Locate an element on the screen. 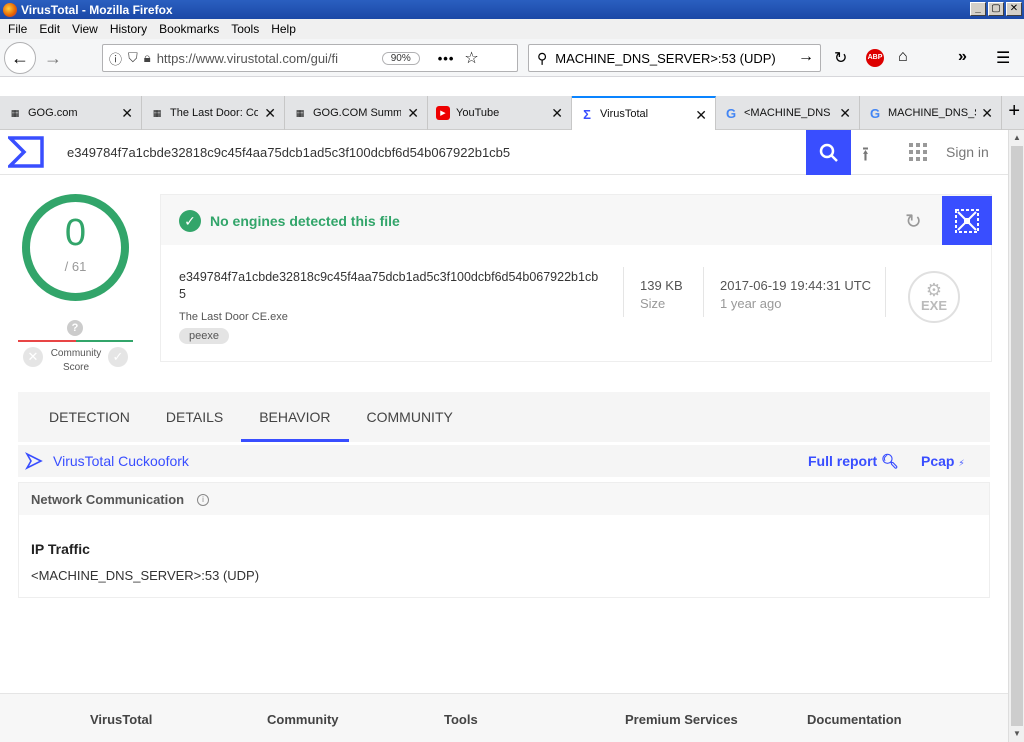  detection-score: 0 is located at coordinates (75, 233).